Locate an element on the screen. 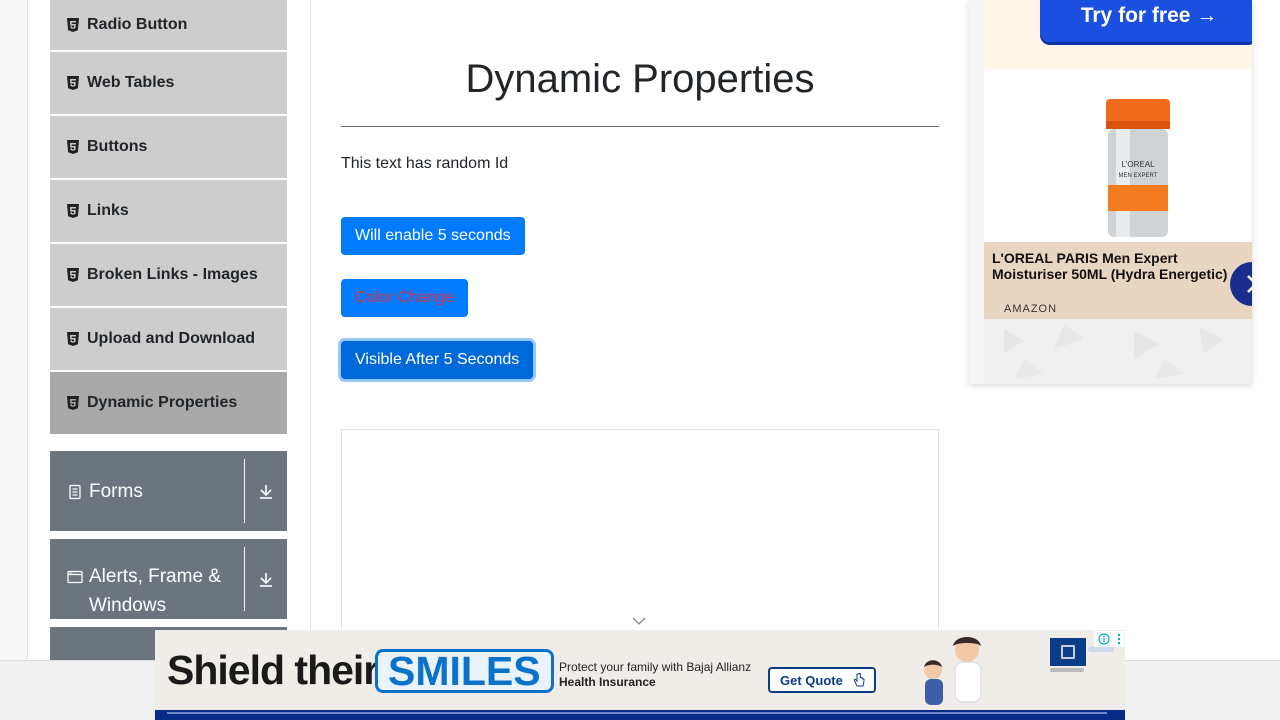  sidebar-item-radio-button: Radio Button is located at coordinates (168, 25).